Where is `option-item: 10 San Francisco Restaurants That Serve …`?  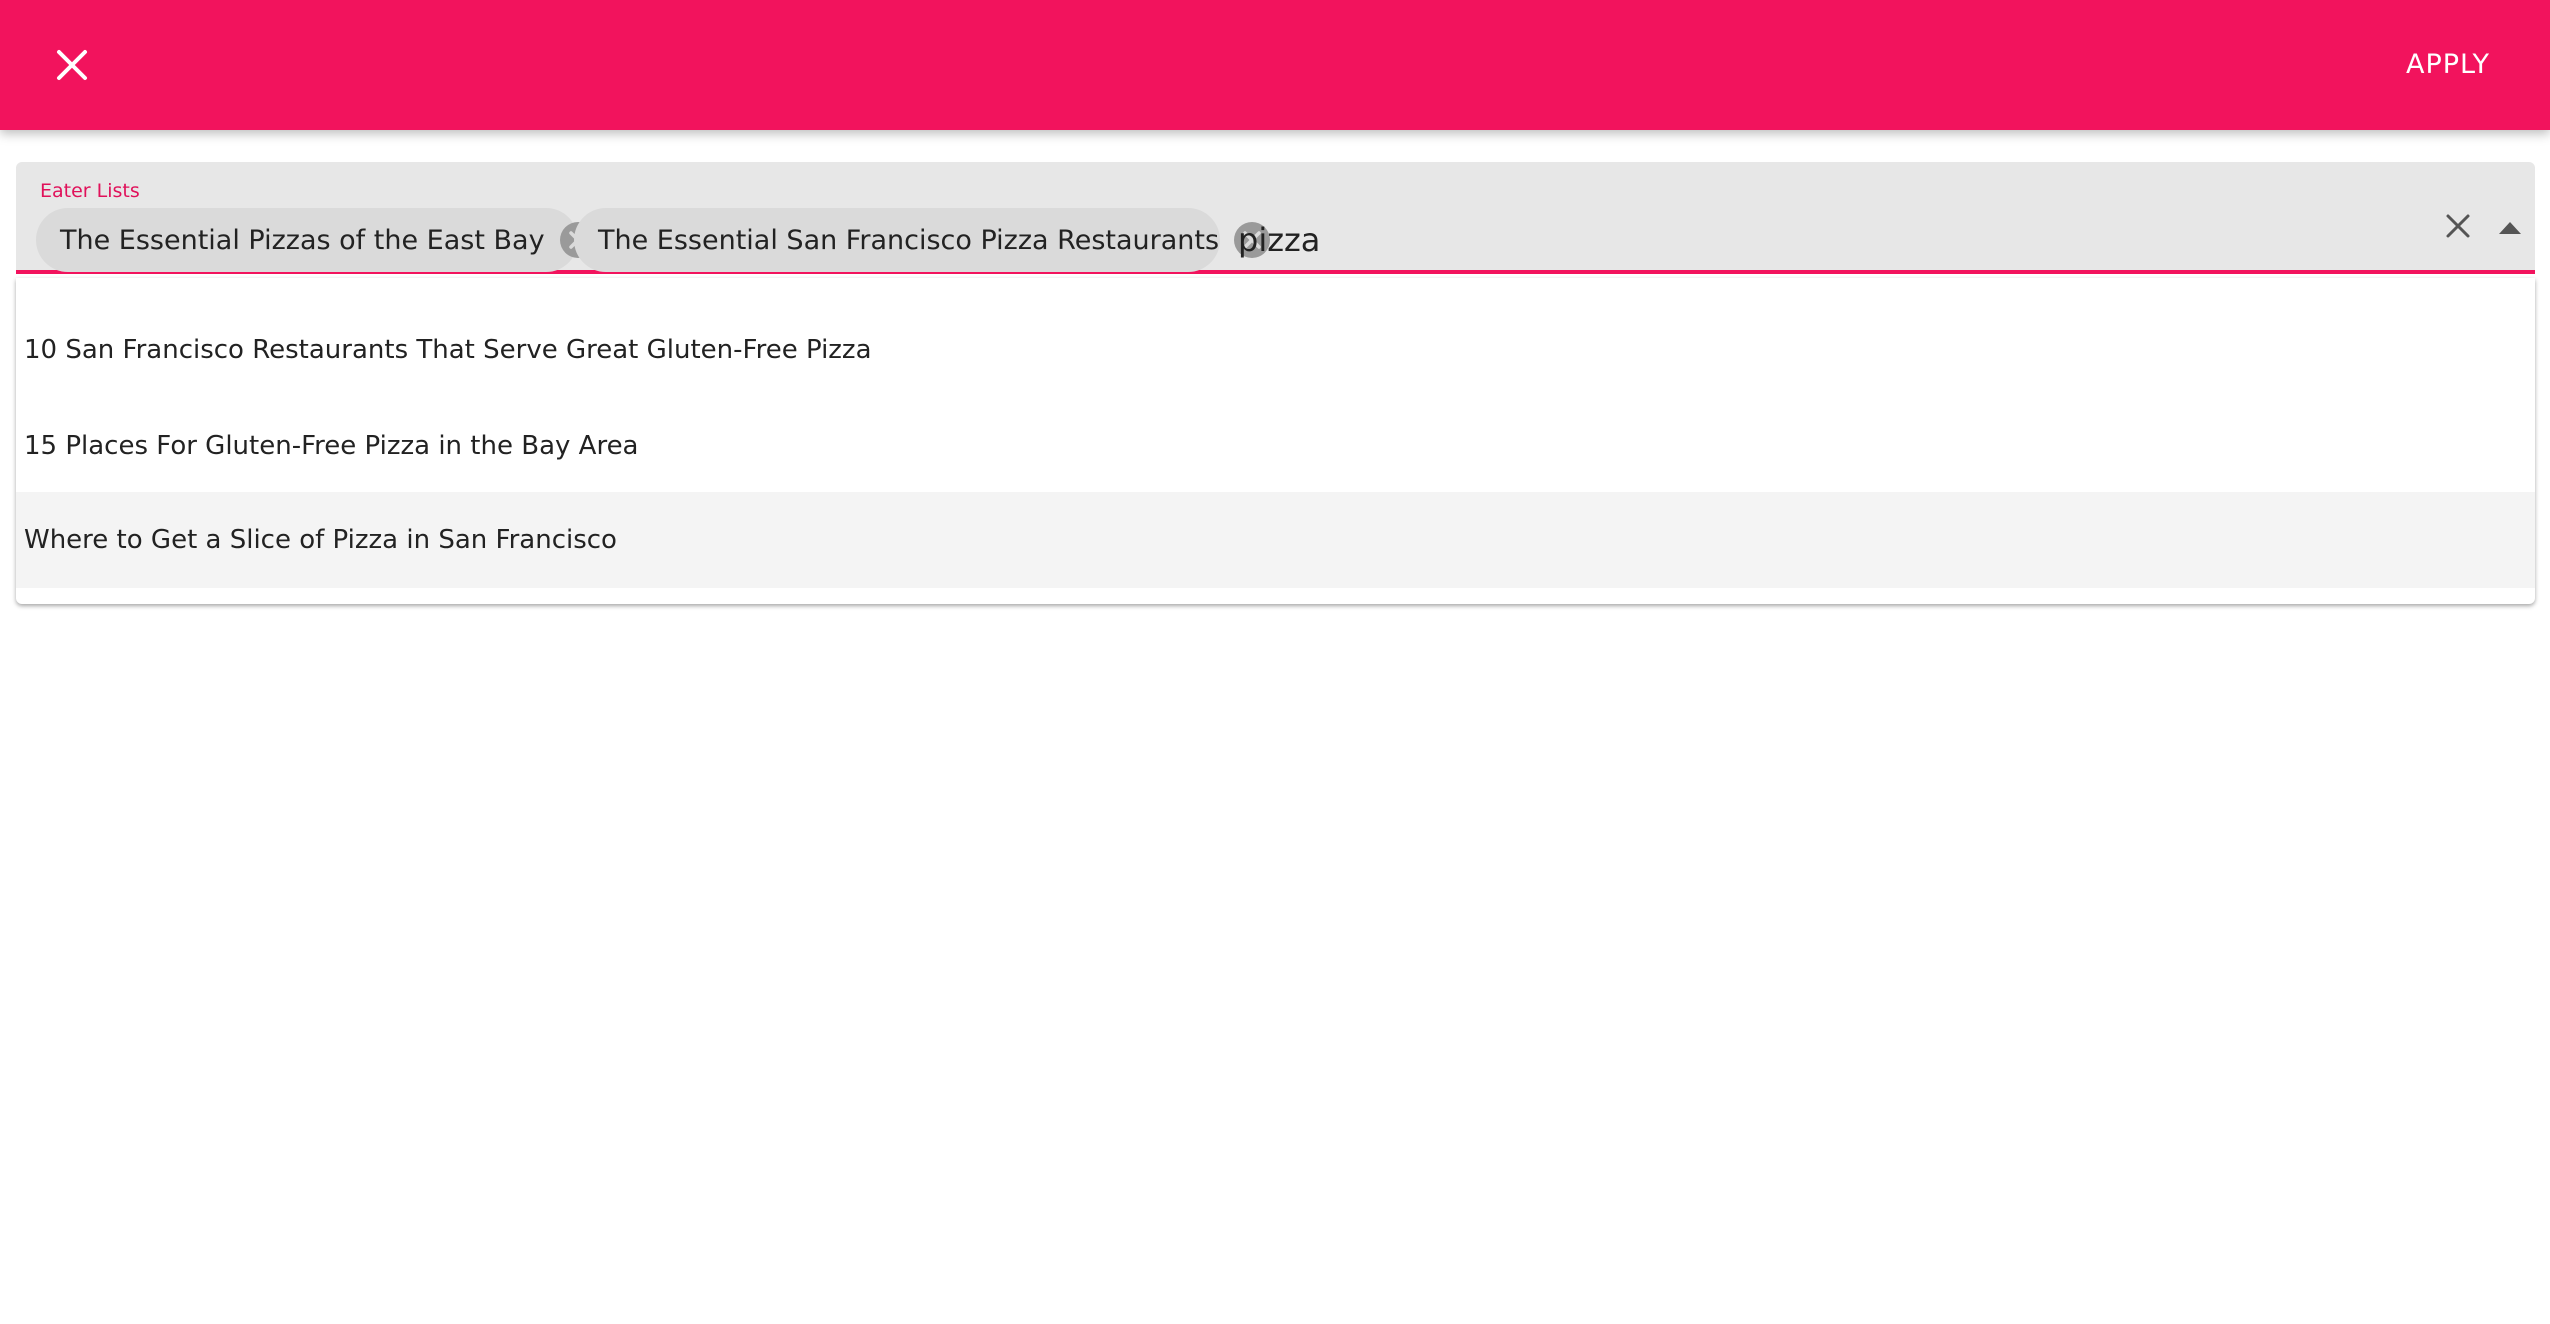
option-item: 10 San Francisco Restaurants That Serve … is located at coordinates (1275, 350).